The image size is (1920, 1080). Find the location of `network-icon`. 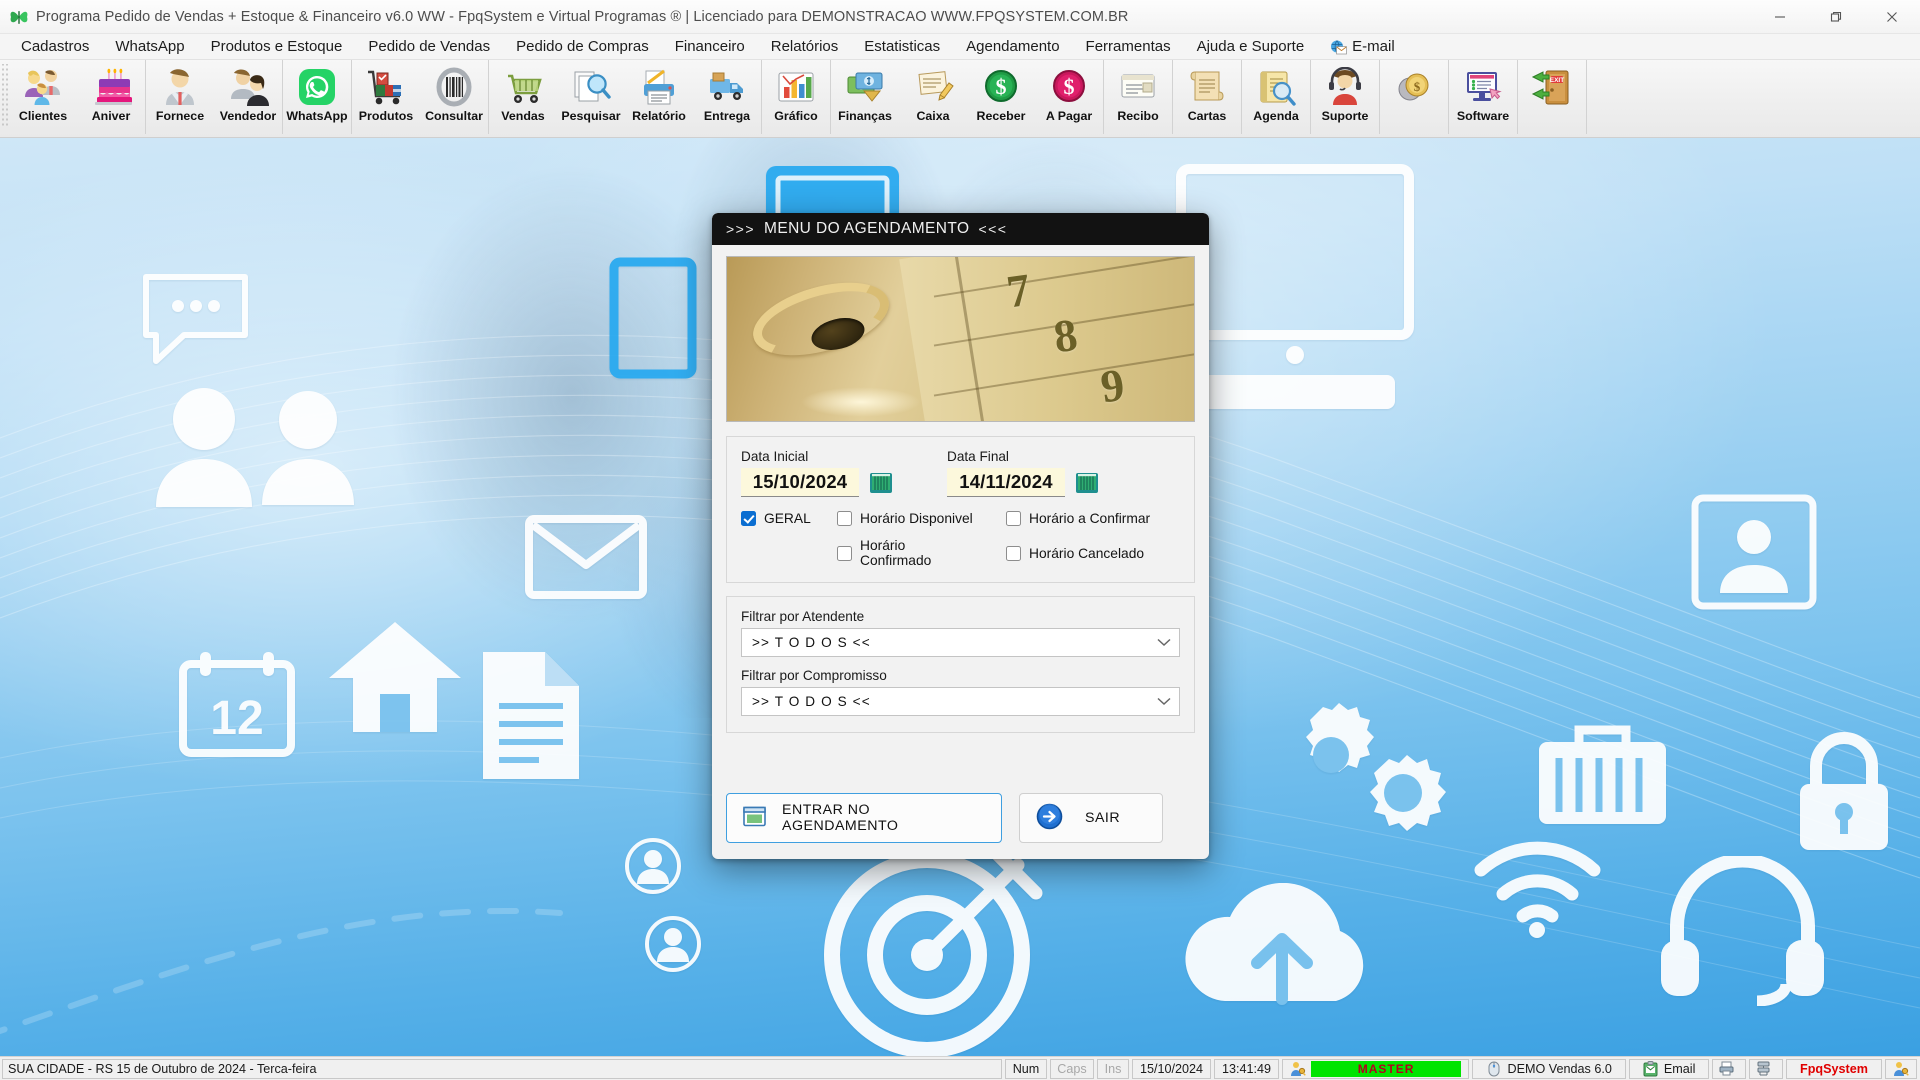

network-icon is located at coordinates (1763, 1069).